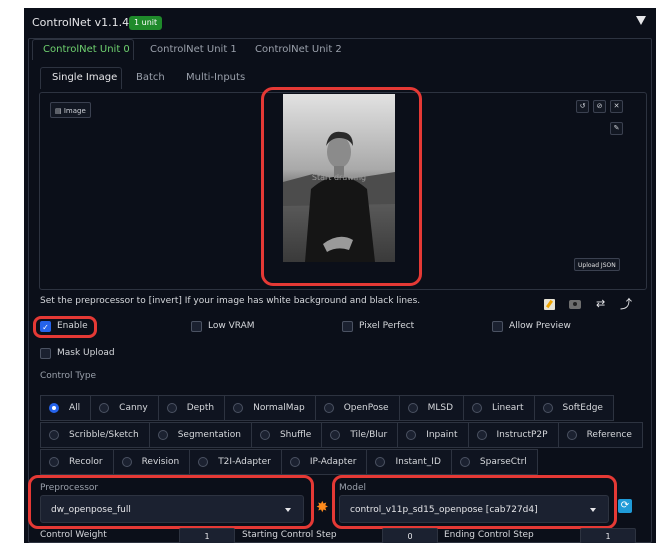  What do you see at coordinates (597, 264) in the screenshot?
I see `upload-json-button: Upload JSON` at bounding box center [597, 264].